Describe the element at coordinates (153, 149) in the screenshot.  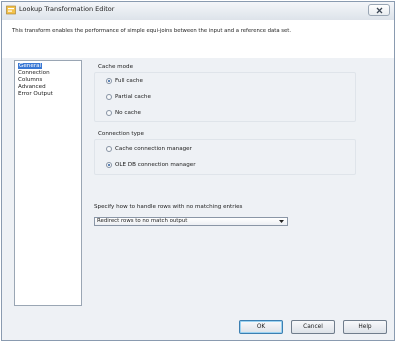
I see `cache-connection-label: Cache connection manager` at that location.